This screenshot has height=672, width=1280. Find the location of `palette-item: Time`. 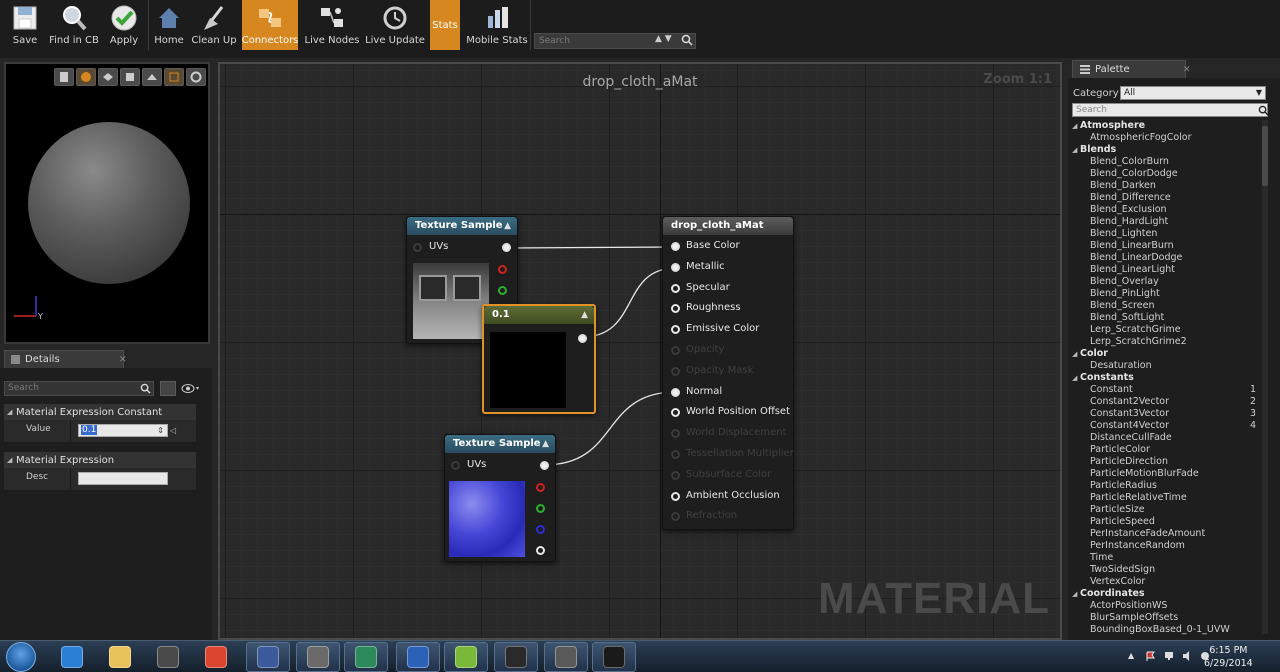

palette-item: Time is located at coordinates (1165, 558).